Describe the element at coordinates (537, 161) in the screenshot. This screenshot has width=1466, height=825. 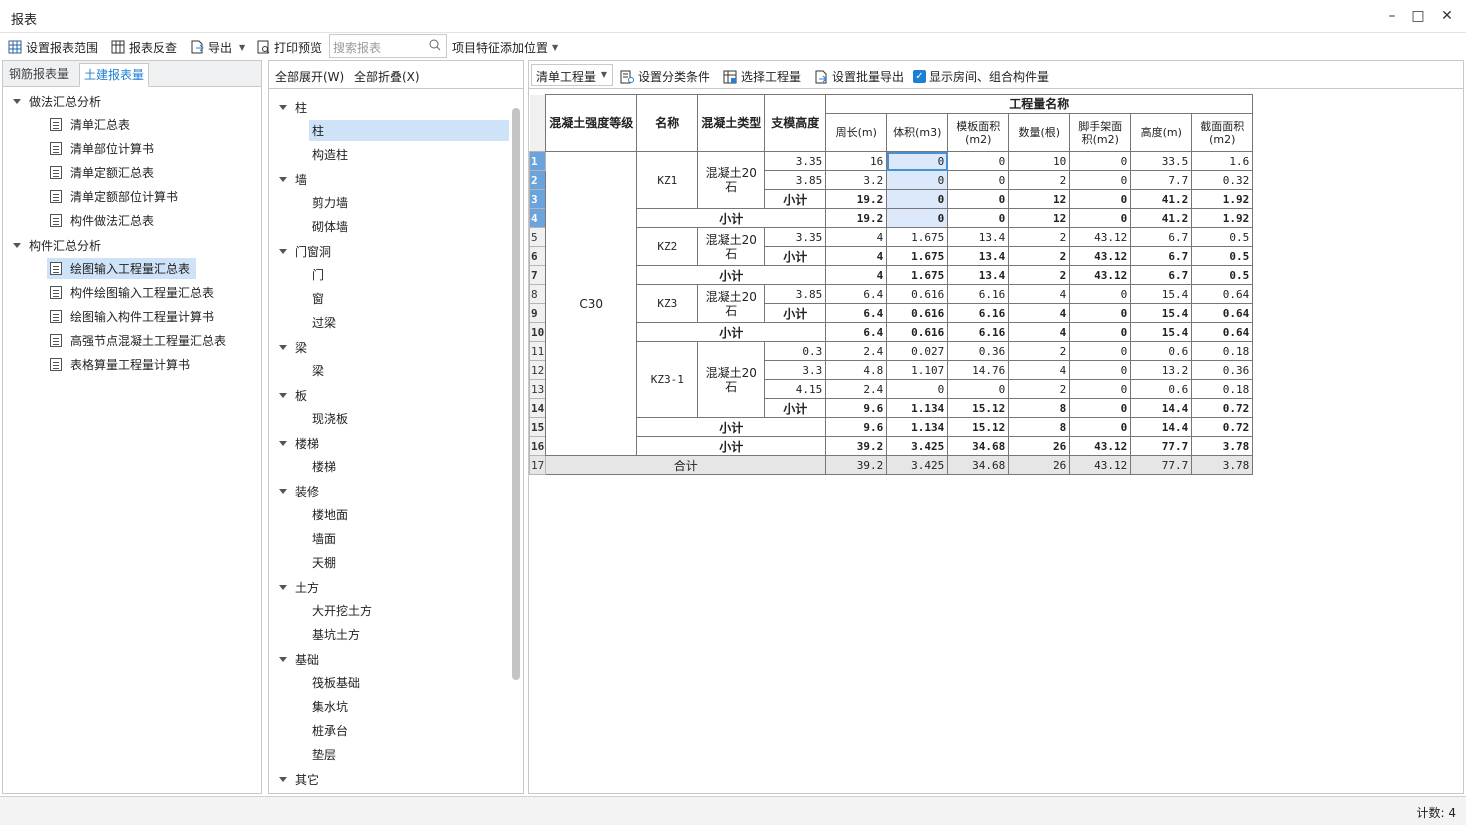
I see `row-number: 1` at that location.